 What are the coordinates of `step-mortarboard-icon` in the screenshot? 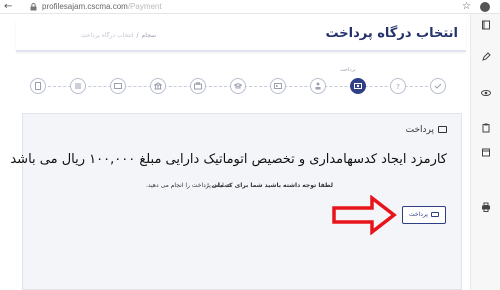 It's located at (238, 86).